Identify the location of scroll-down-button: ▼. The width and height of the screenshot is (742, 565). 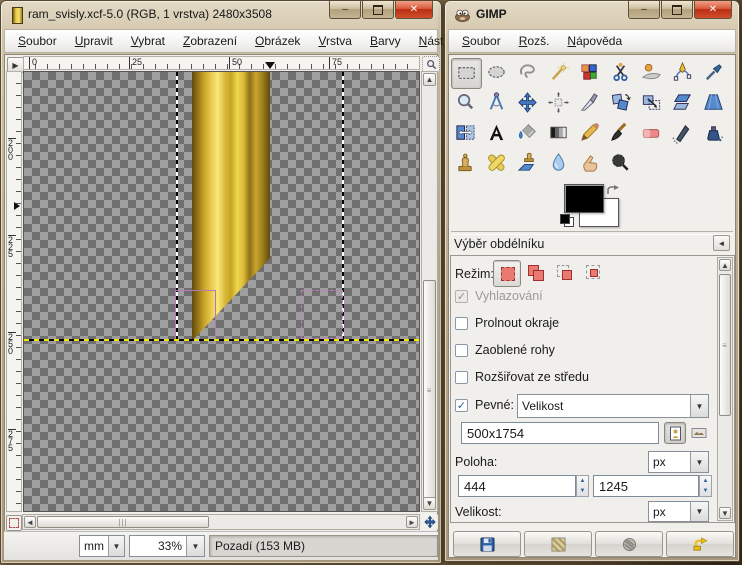
(429, 503).